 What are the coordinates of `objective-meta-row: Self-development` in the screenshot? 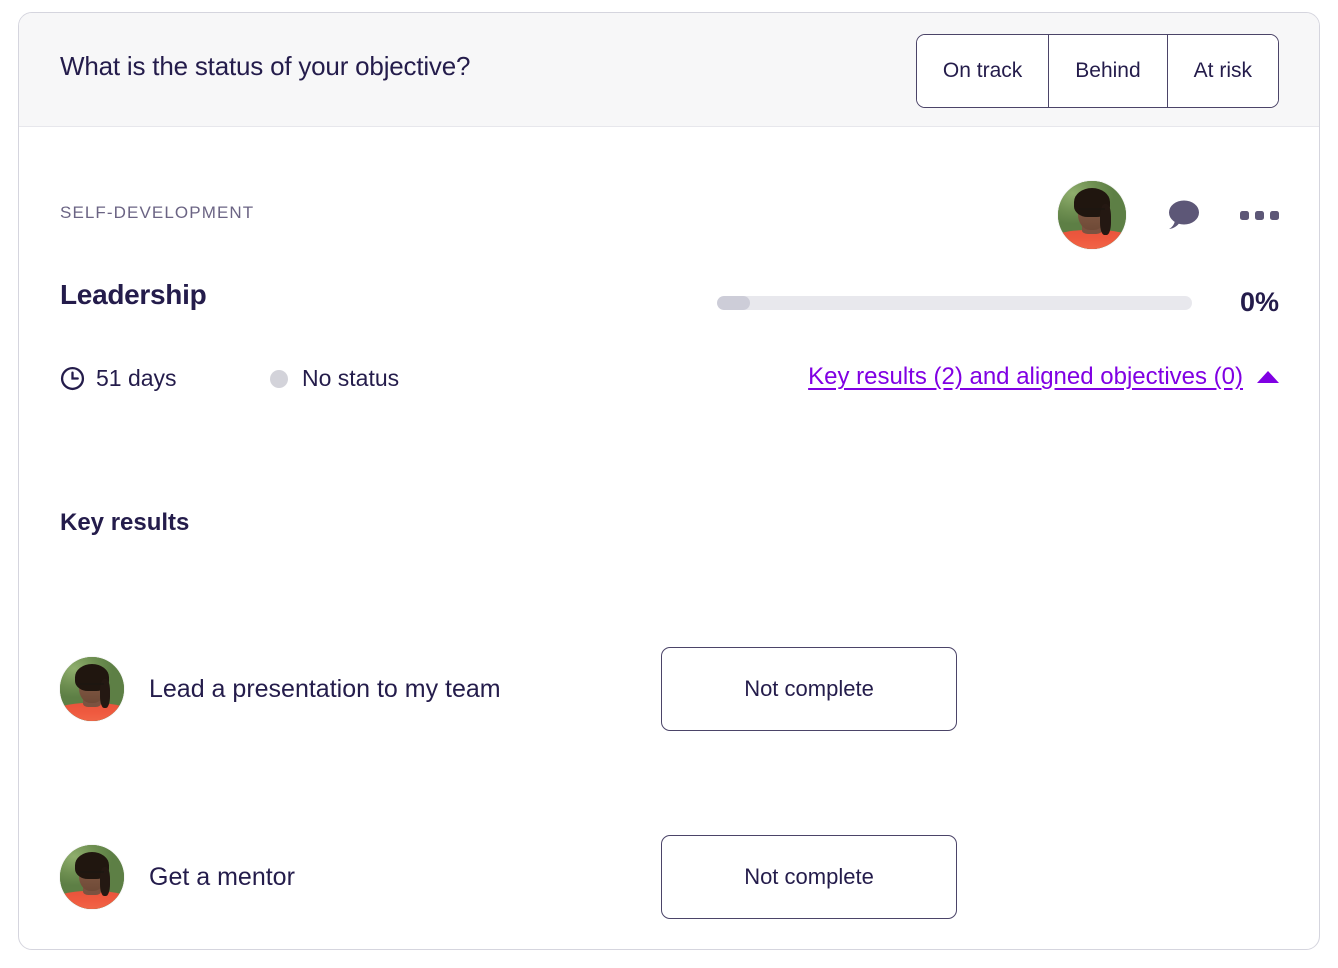 It's located at (669, 215).